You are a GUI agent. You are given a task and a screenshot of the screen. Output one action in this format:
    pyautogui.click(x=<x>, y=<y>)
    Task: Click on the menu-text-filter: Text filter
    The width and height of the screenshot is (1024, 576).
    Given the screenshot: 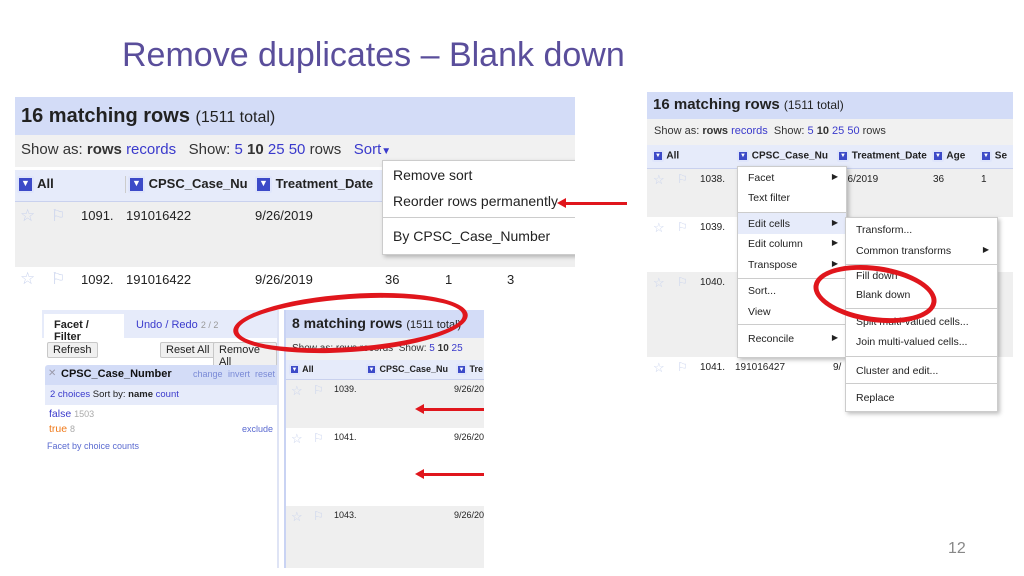 What is the action you would take?
    pyautogui.click(x=792, y=200)
    